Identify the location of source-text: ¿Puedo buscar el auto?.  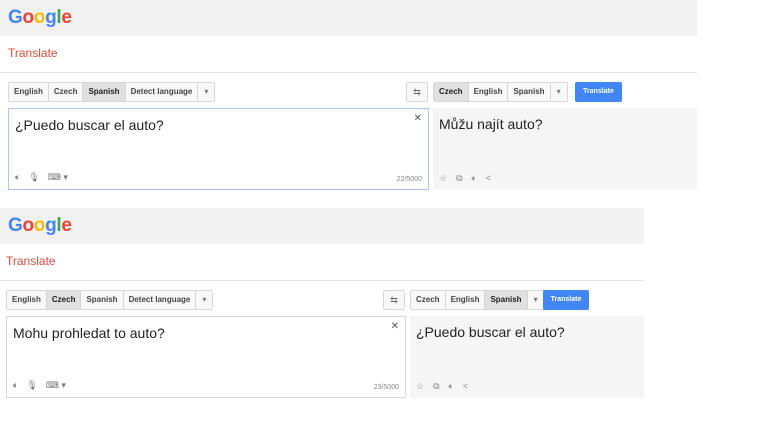
(89, 125).